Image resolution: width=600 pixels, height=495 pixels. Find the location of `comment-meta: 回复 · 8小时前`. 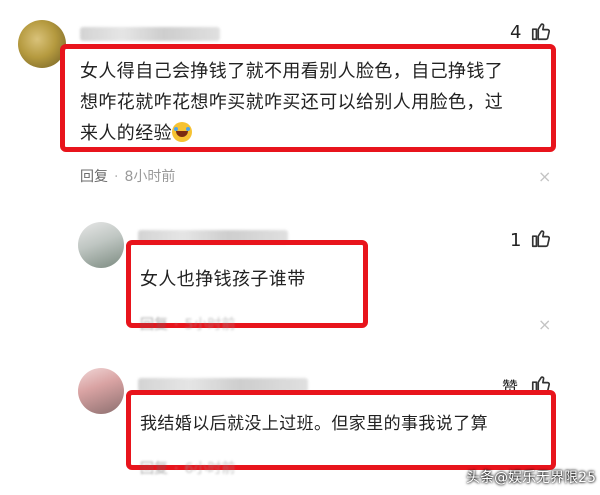

comment-meta: 回复 · 8小时前 is located at coordinates (128, 177).